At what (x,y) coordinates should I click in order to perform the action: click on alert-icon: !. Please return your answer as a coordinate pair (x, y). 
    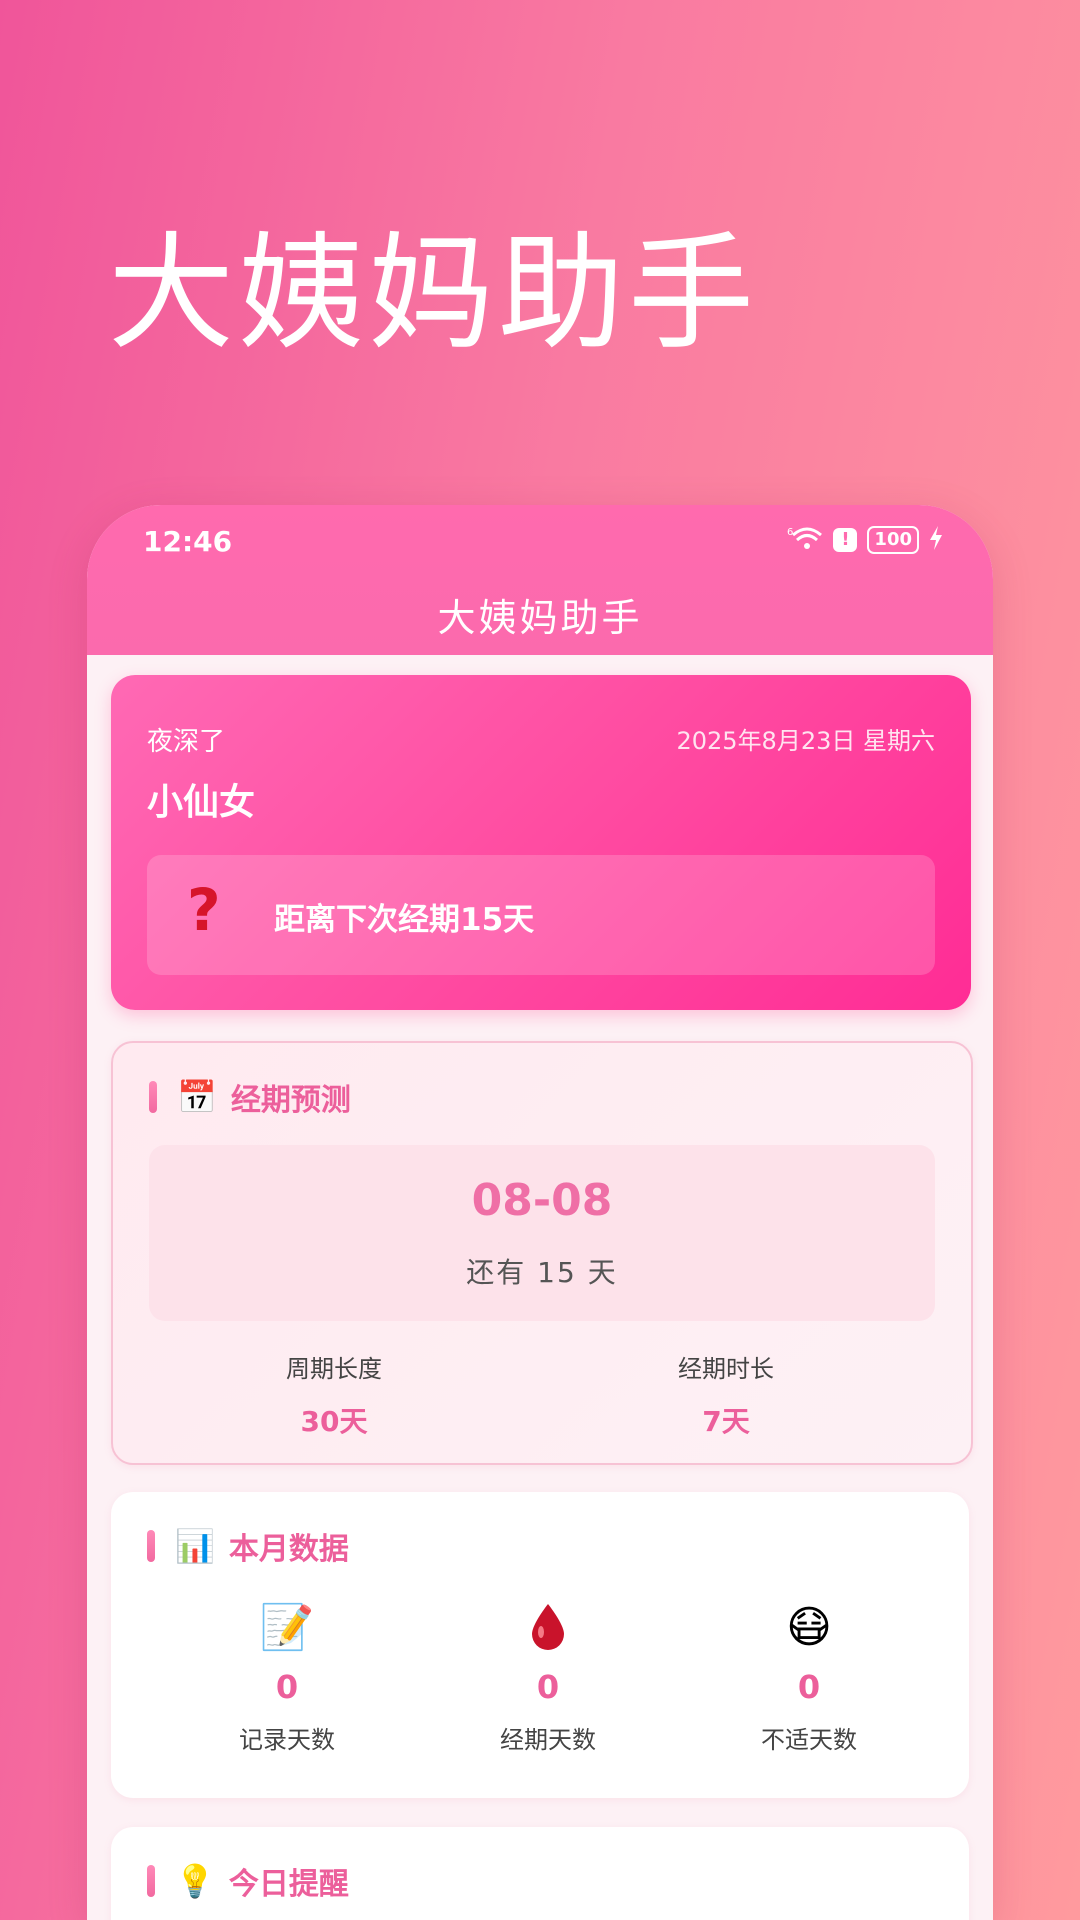
    Looking at the image, I should click on (845, 540).